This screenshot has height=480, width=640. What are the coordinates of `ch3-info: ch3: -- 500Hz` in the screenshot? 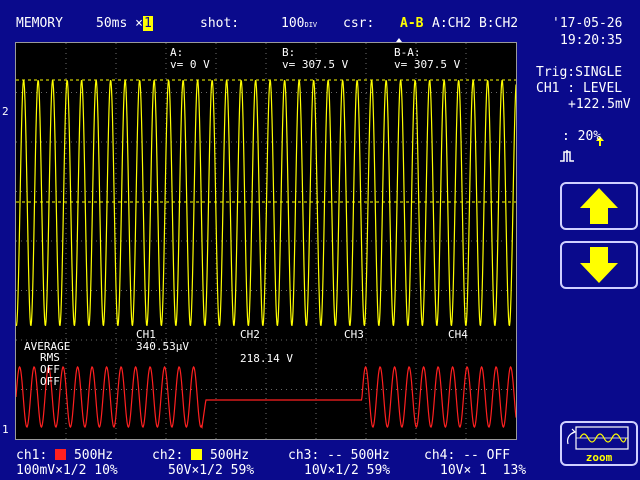 It's located at (339, 456).